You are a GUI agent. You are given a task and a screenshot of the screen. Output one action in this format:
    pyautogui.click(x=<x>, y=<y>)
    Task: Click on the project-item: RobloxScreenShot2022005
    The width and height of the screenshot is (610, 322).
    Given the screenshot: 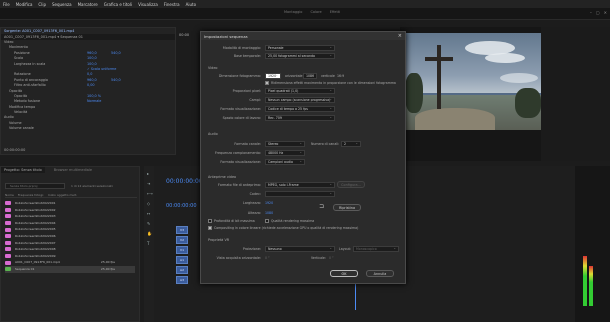 What is the action you would take?
    pyautogui.click(x=70, y=229)
    